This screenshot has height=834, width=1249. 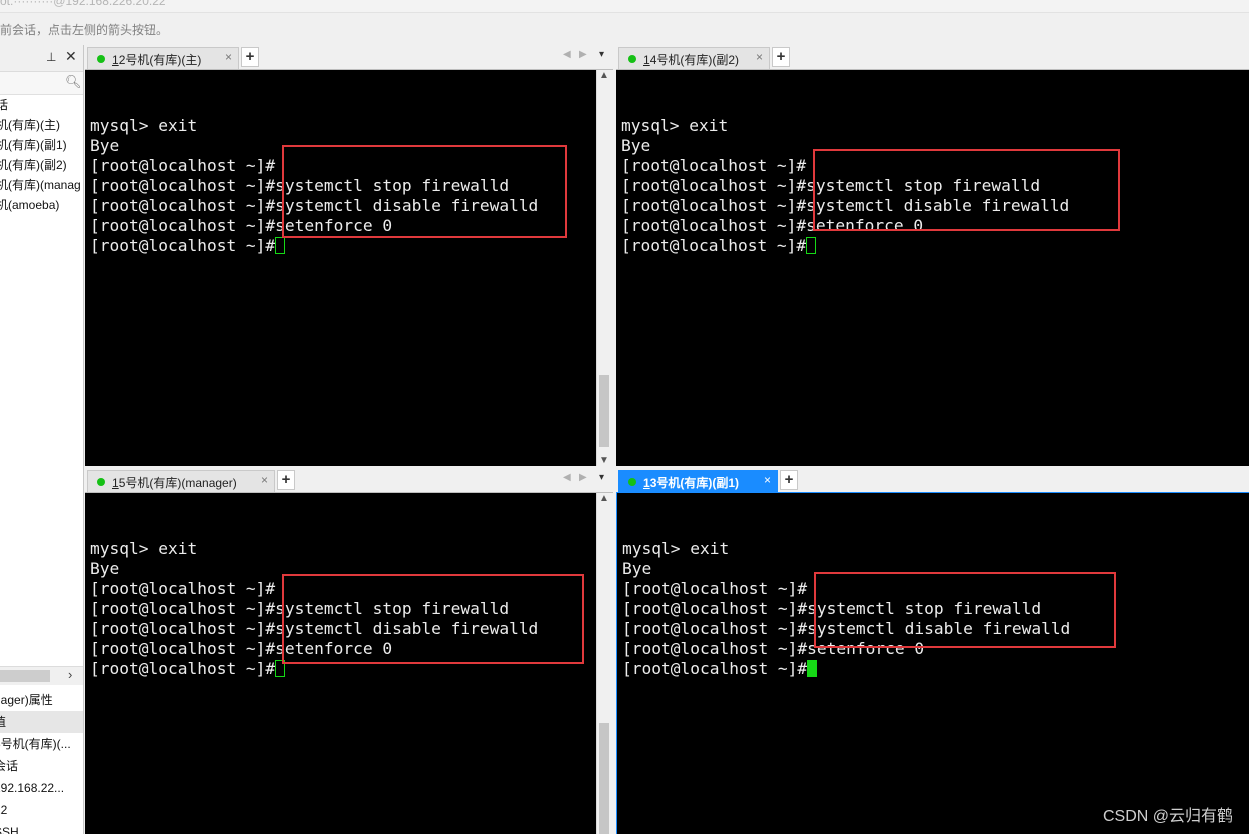 I want to click on properties-header: 值, so click(x=41, y=722).